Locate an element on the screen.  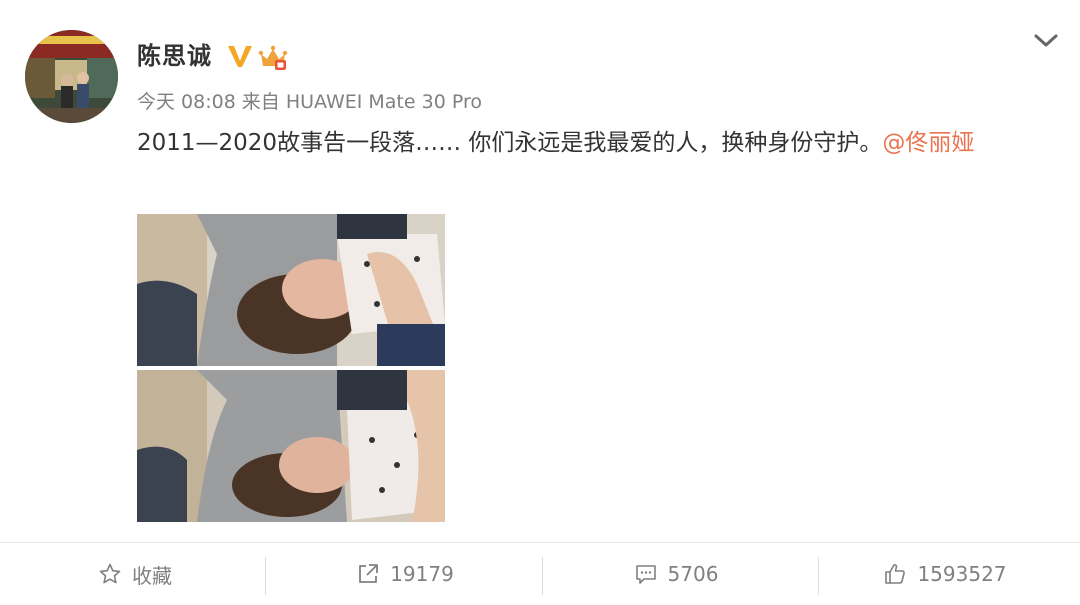
post-meta: 今天 08:08 来自 HUAWEI Mate 30 Pro is located at coordinates (309, 102).